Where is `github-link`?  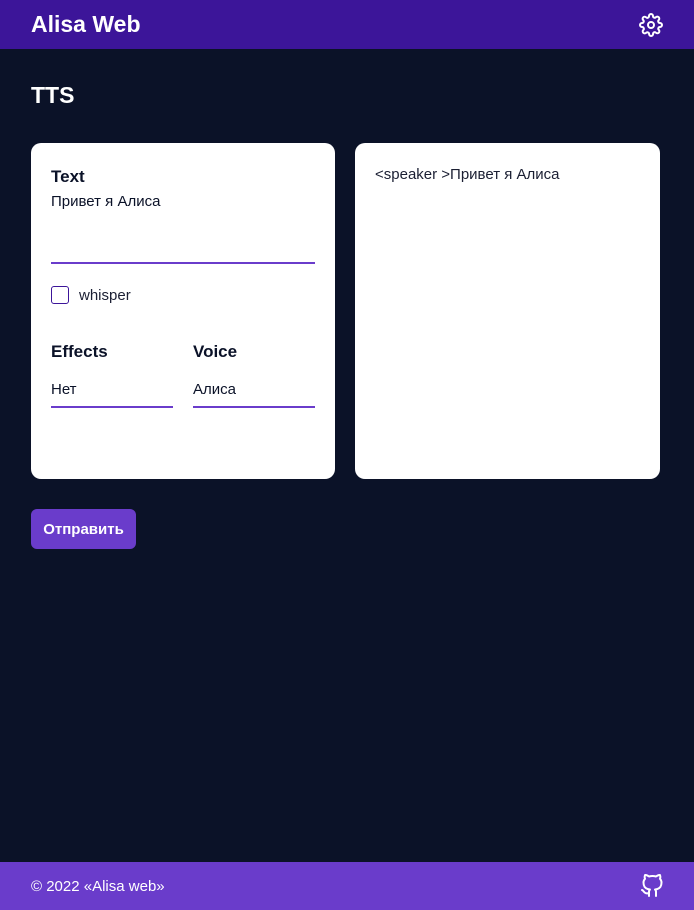
github-link is located at coordinates (652, 886).